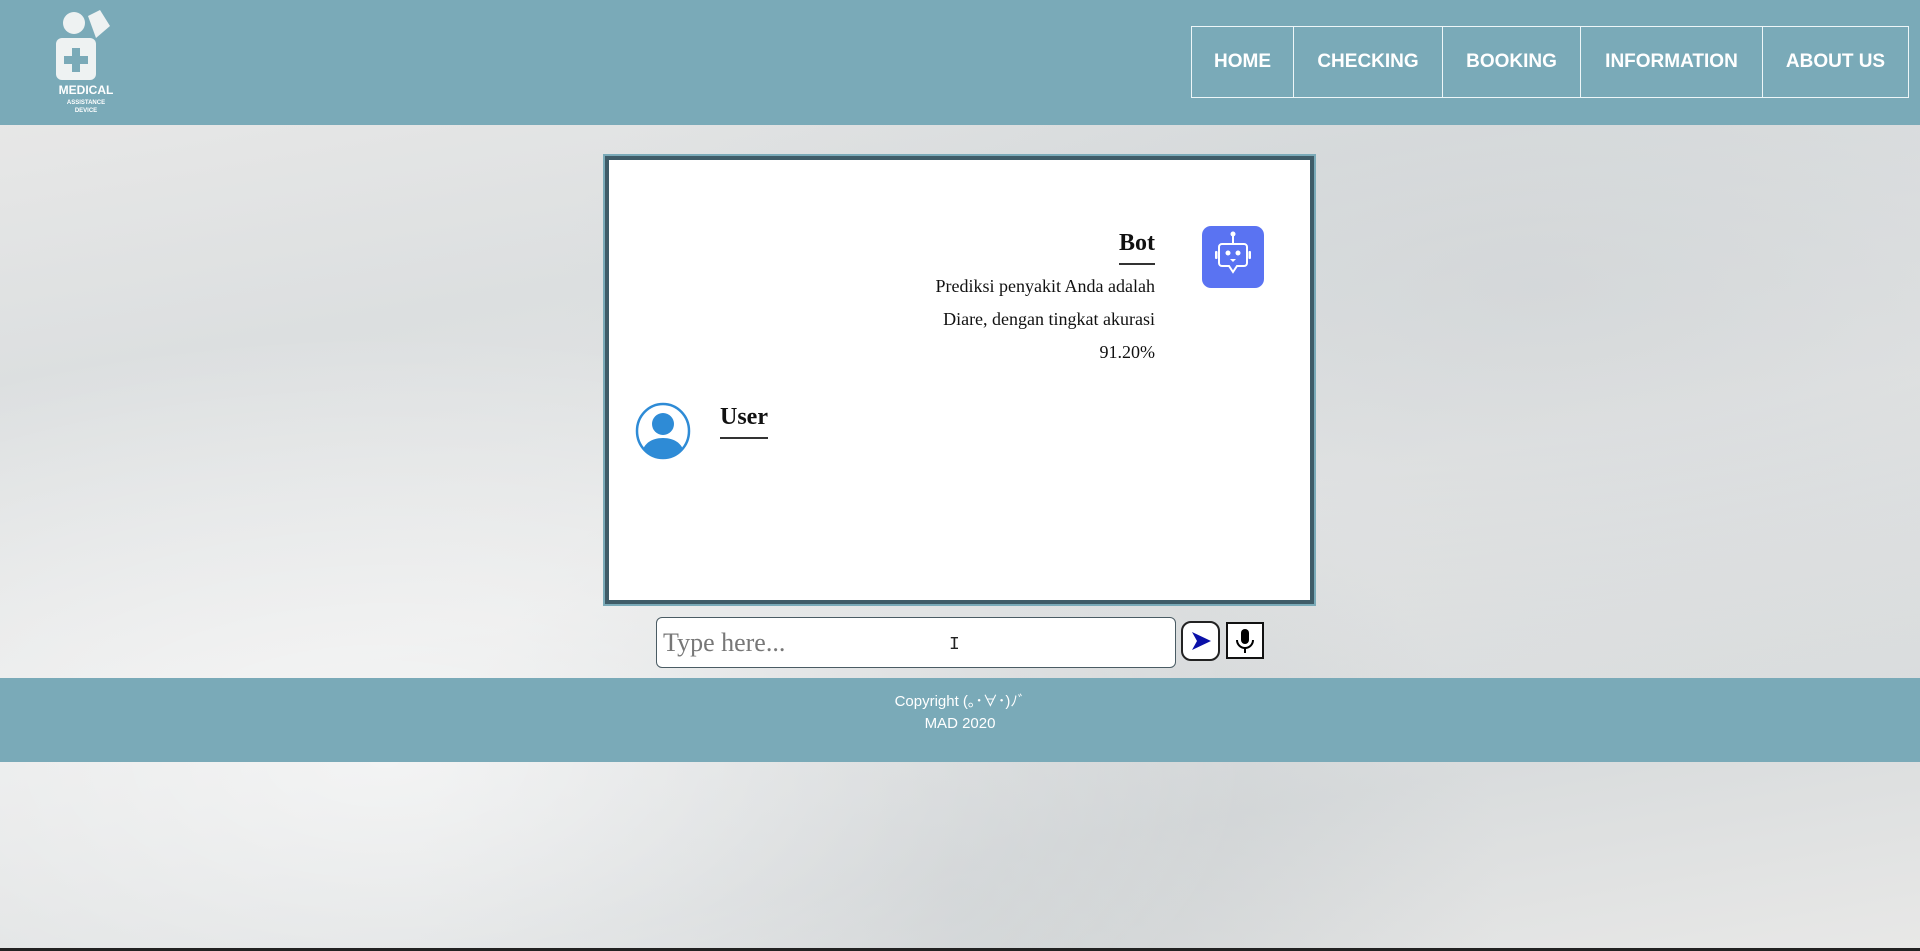 Image resolution: width=1920 pixels, height=951 pixels. Describe the element at coordinates (744, 421) in the screenshot. I see `user-name: User` at that location.